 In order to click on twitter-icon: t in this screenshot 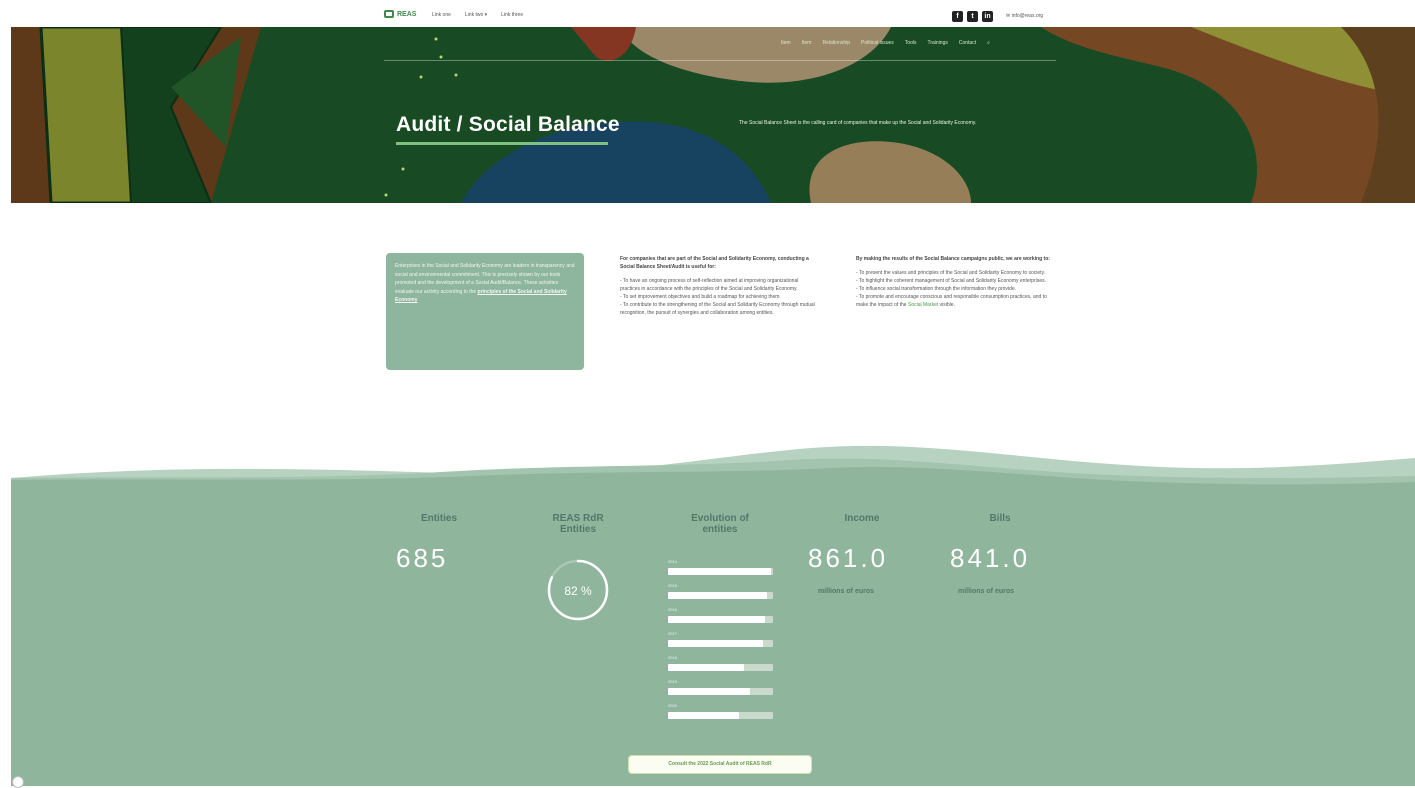, I will do `click(972, 16)`.